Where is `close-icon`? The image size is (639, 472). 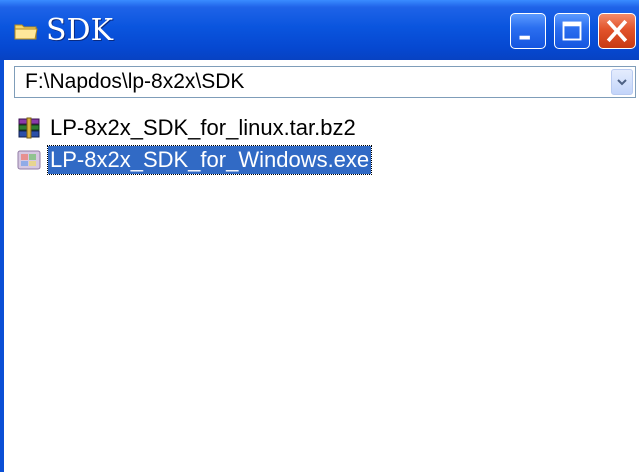 close-icon is located at coordinates (617, 31).